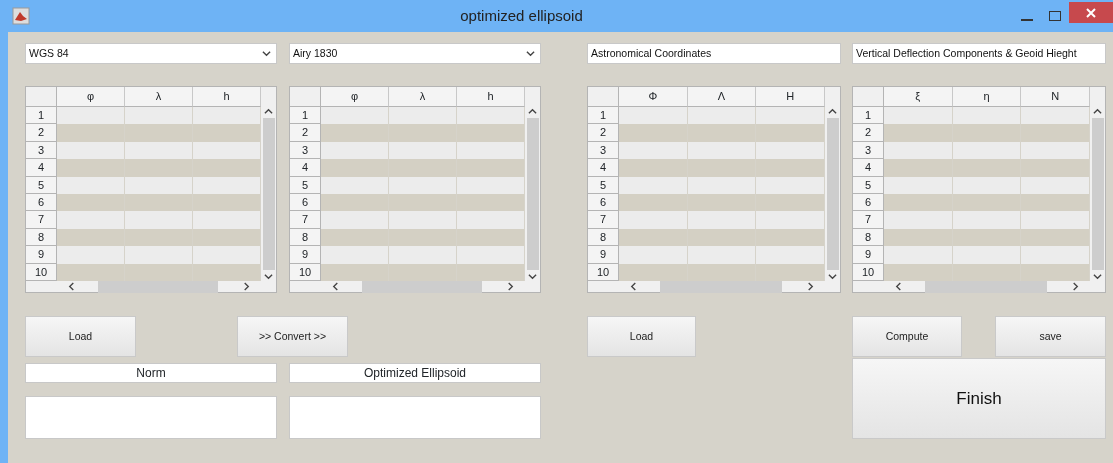 Image resolution: width=1113 pixels, height=463 pixels. Describe the element at coordinates (1055, 97) in the screenshot. I see `column-header: N` at that location.